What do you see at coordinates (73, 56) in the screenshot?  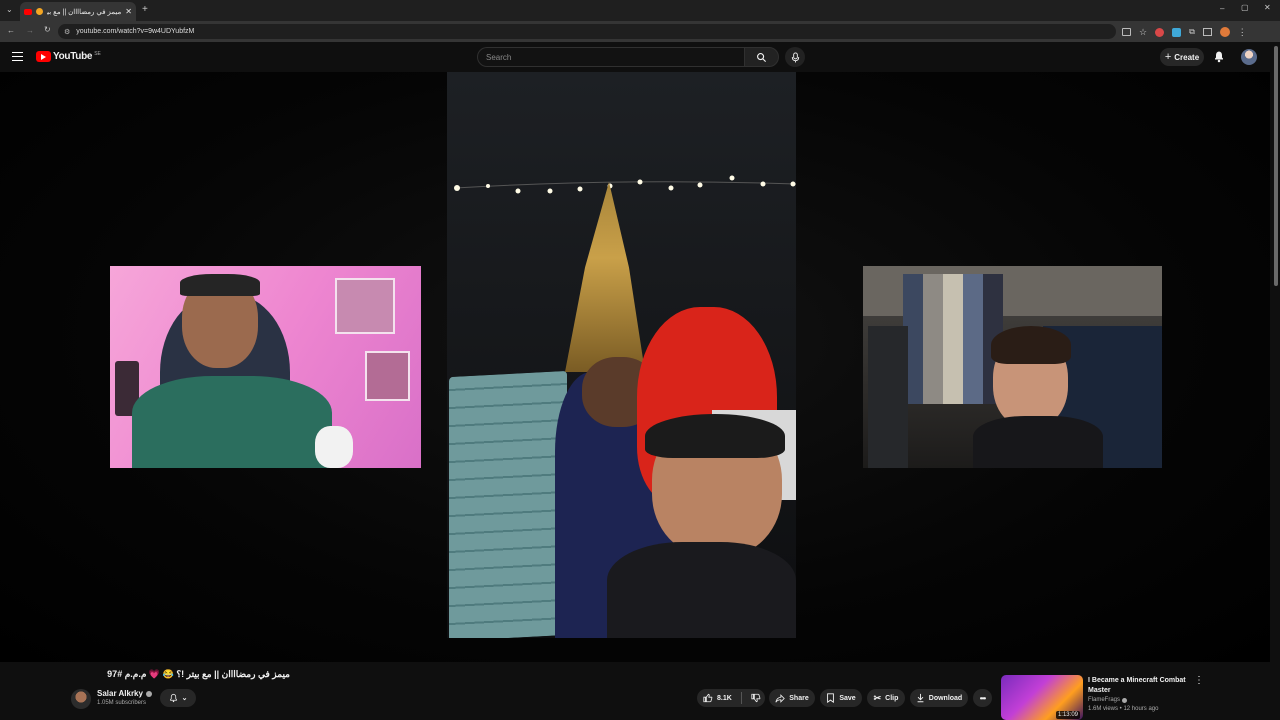 I see `youtube-logo-text: YouTube` at bounding box center [73, 56].